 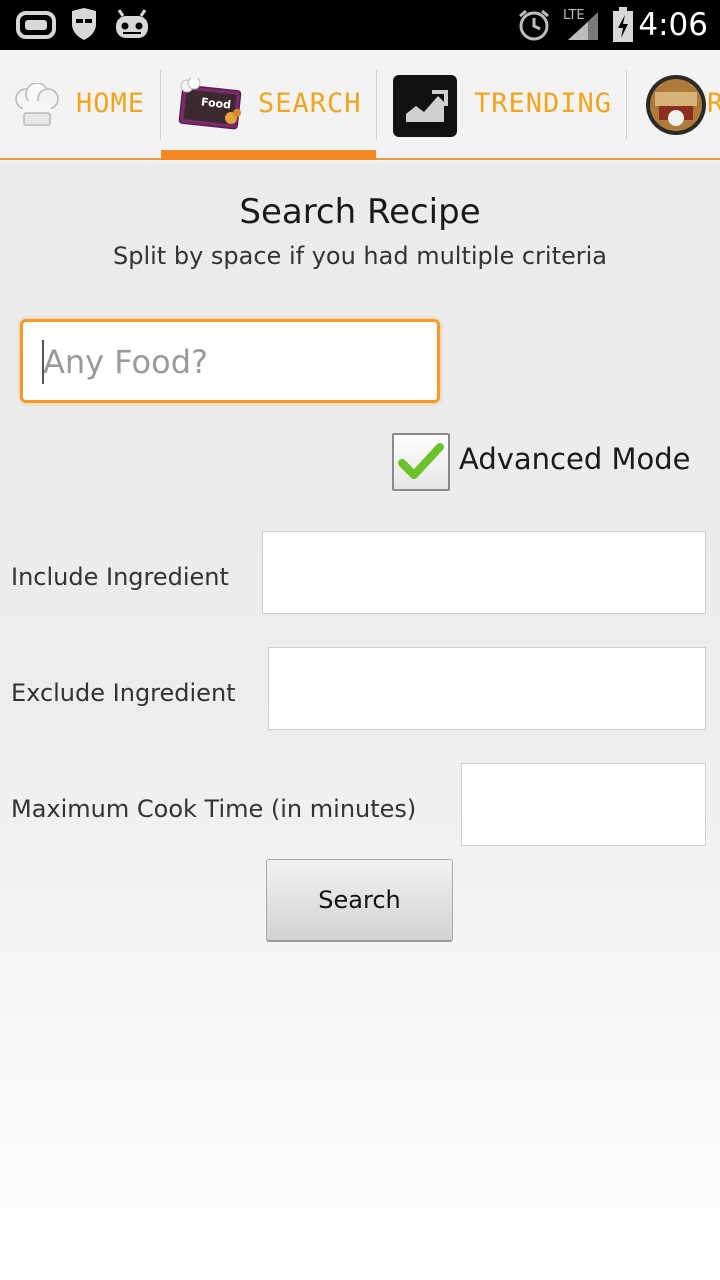 I want to click on max-cook-time-label: Maximum Cook Time (in minutes), so click(x=214, y=809).